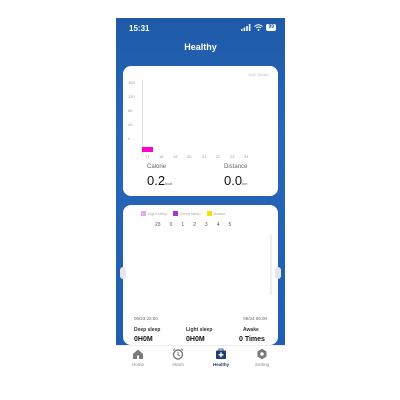 The image size is (400, 400). Describe the element at coordinates (147, 149) in the screenshot. I see `chart-bar` at that location.